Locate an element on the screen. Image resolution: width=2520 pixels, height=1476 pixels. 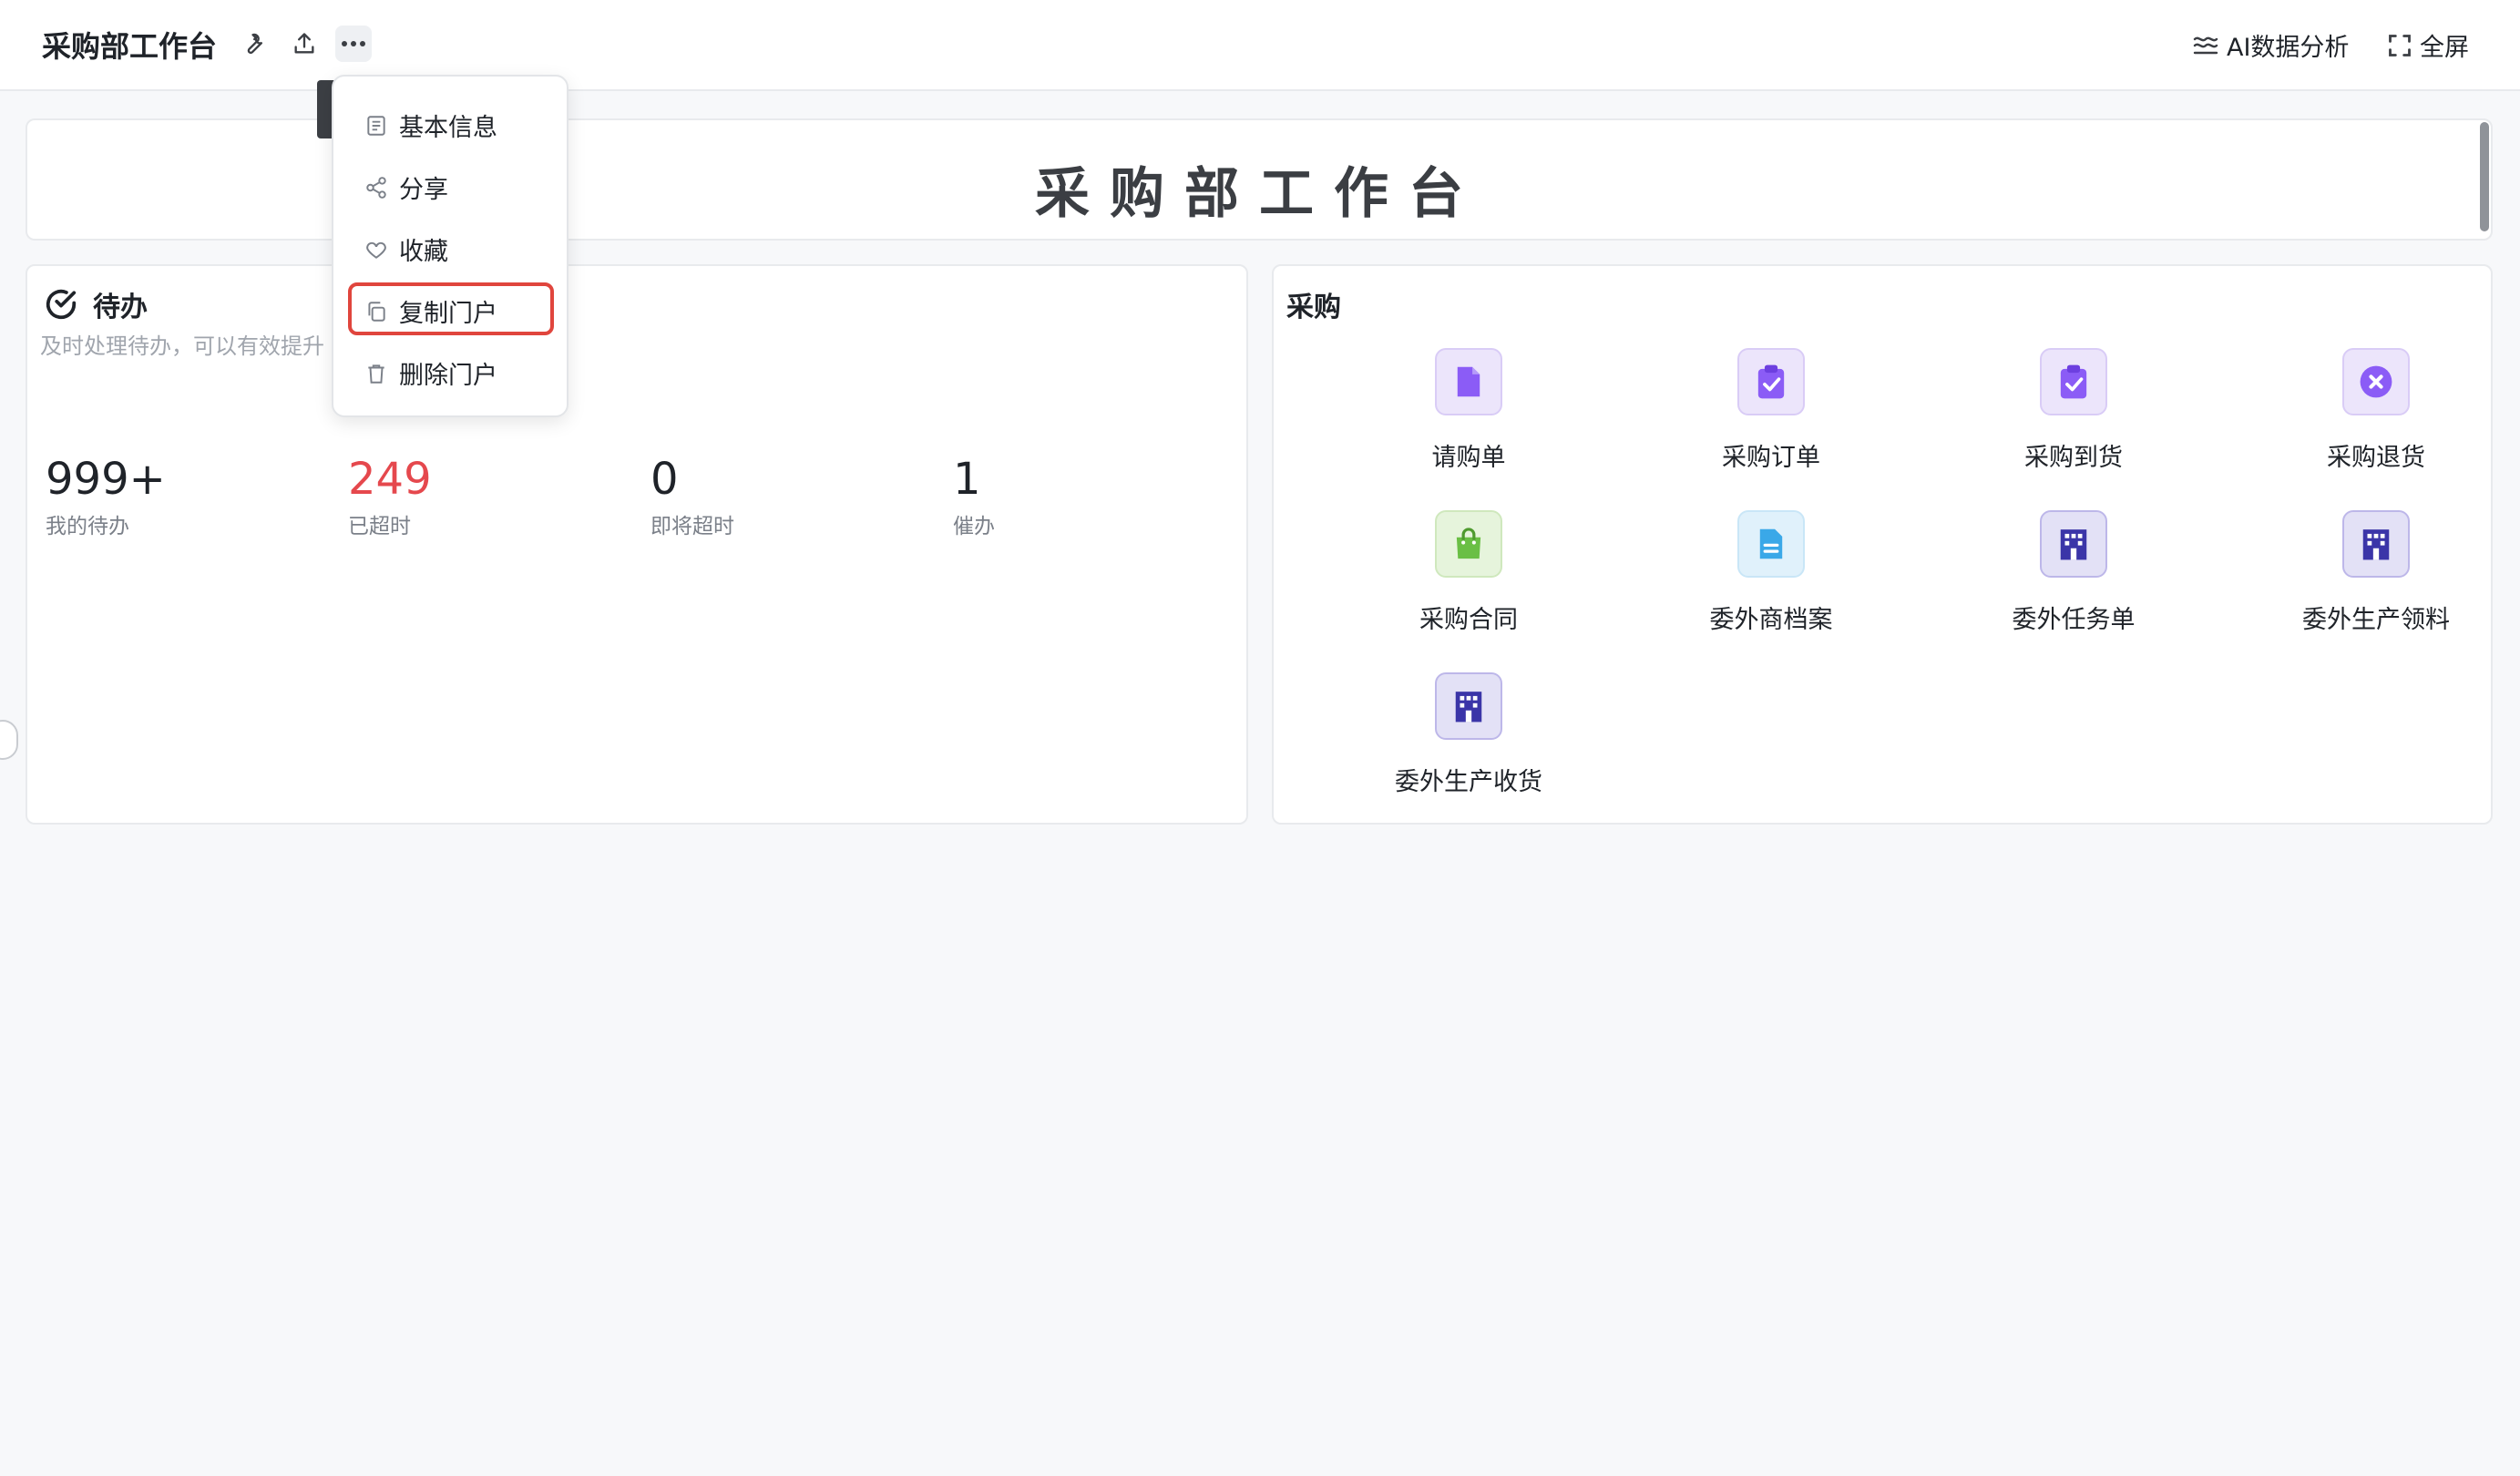
stat-label: 已超时 is located at coordinates (380, 526).